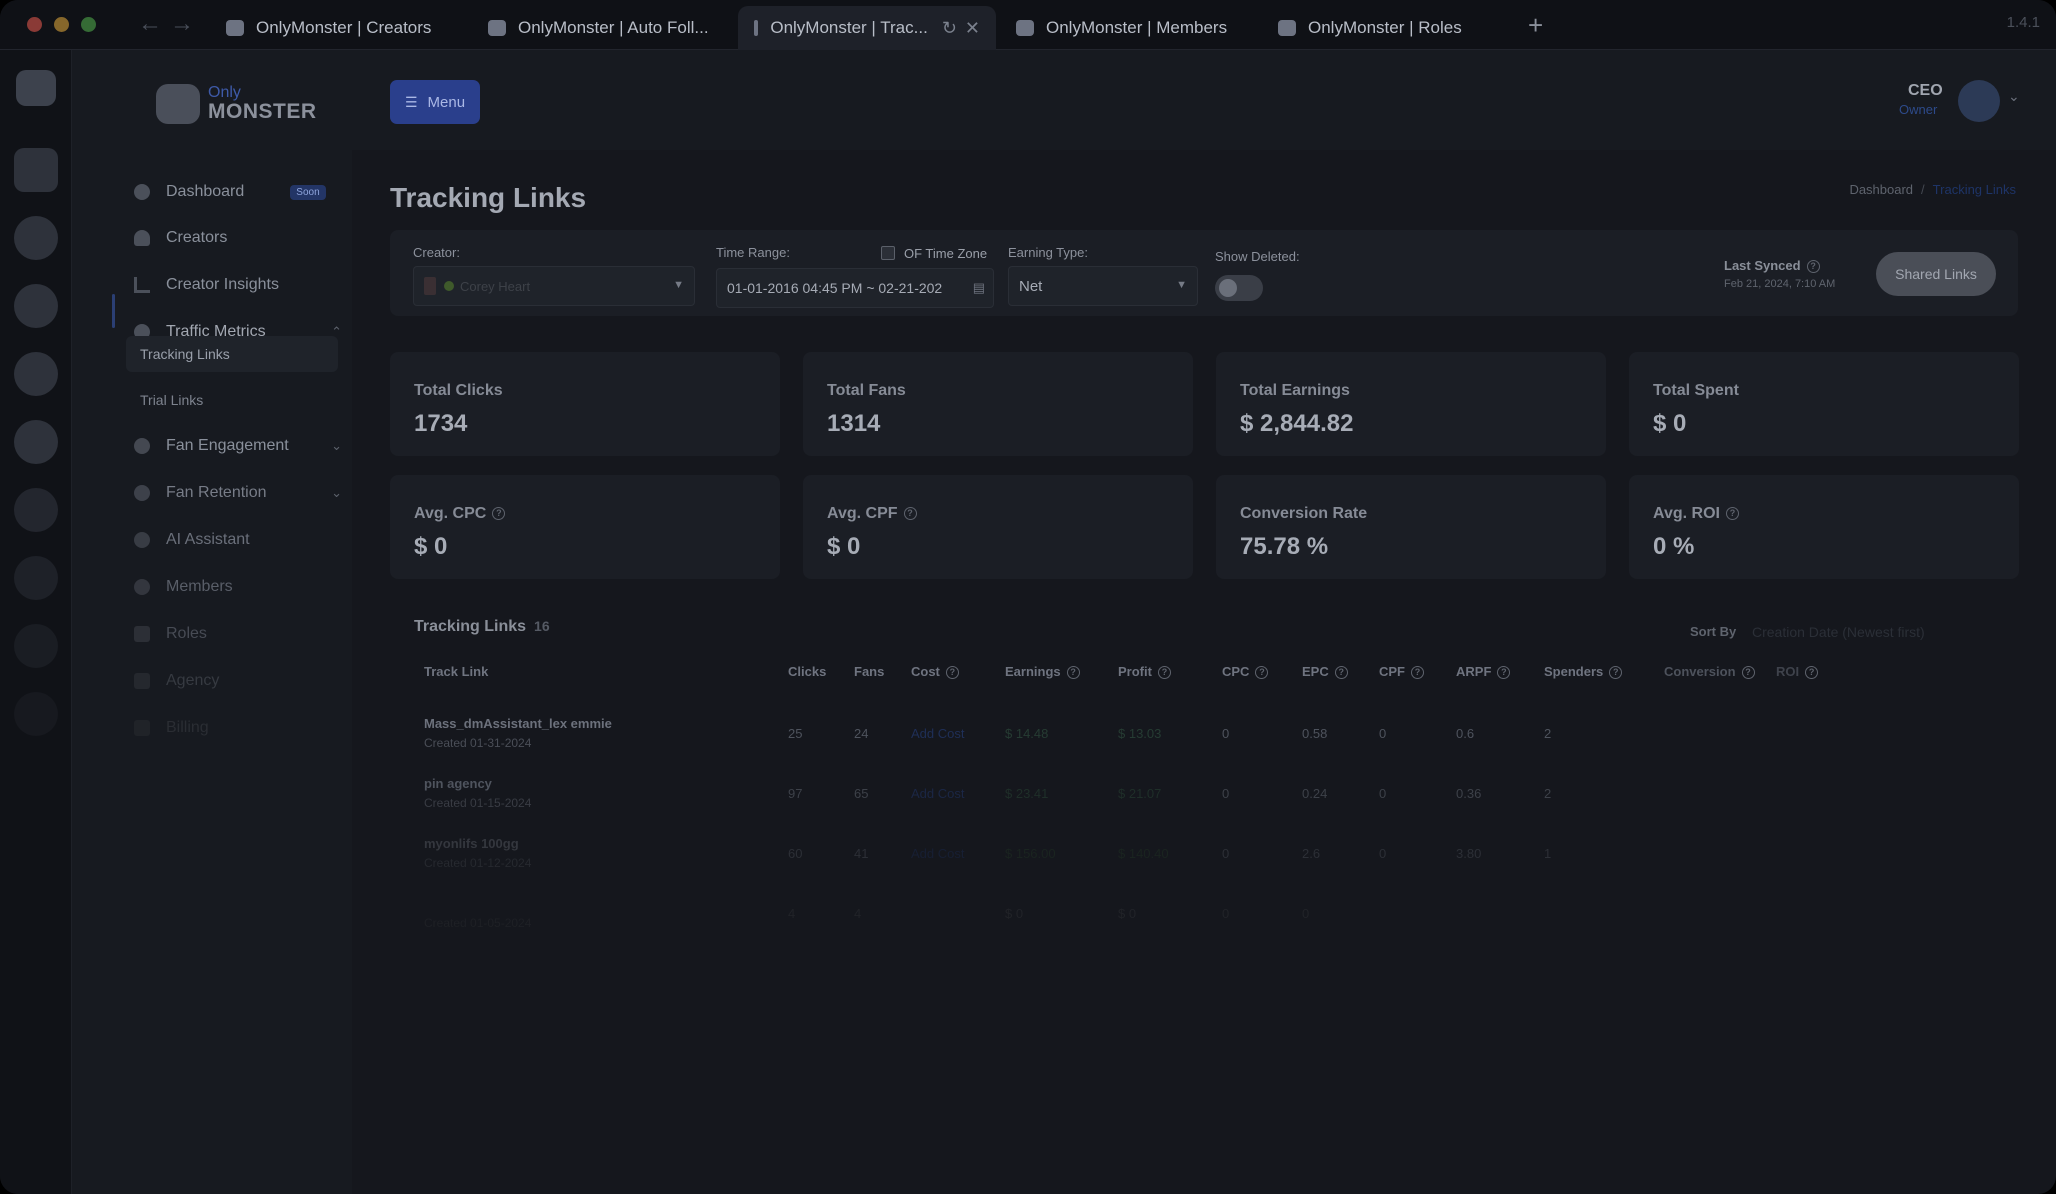 The image size is (2056, 1194). Describe the element at coordinates (1383, 793) in the screenshot. I see `cell-cpf: 0` at that location.